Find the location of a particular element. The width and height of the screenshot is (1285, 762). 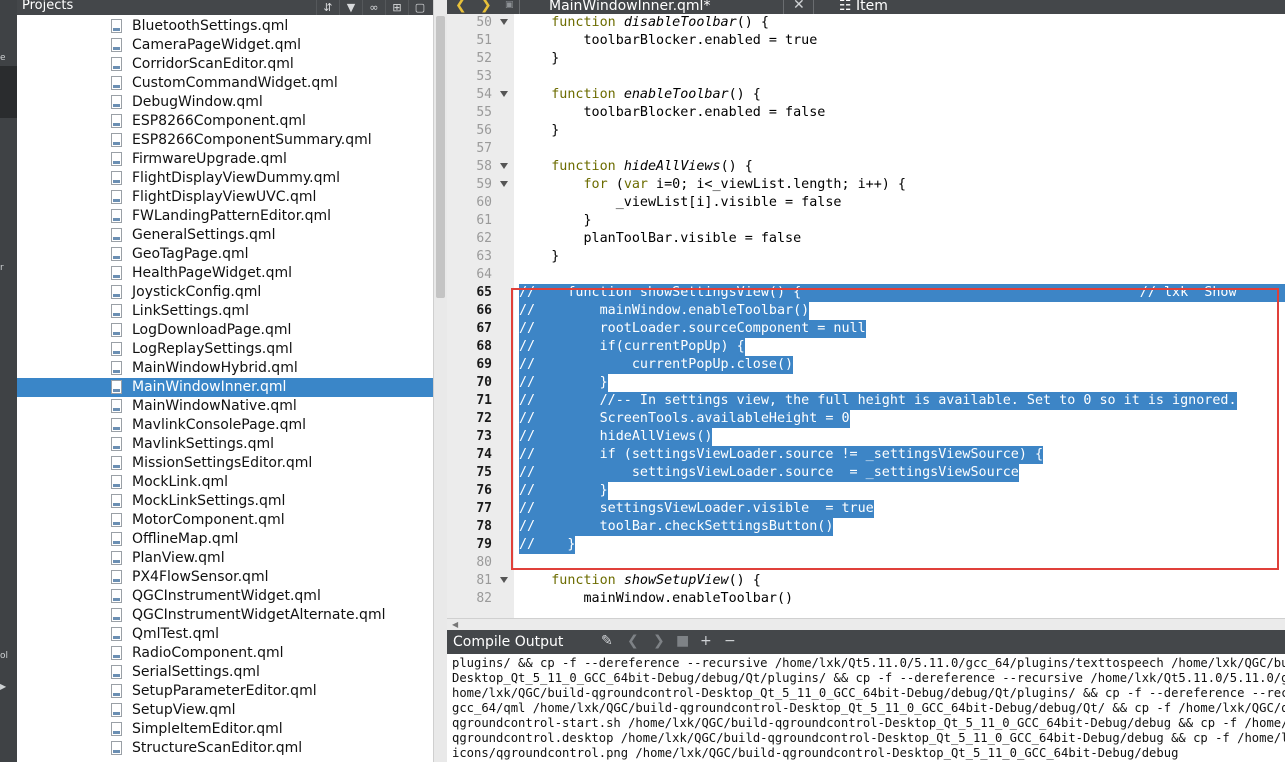

projects-scrollbar is located at coordinates (440, 381).